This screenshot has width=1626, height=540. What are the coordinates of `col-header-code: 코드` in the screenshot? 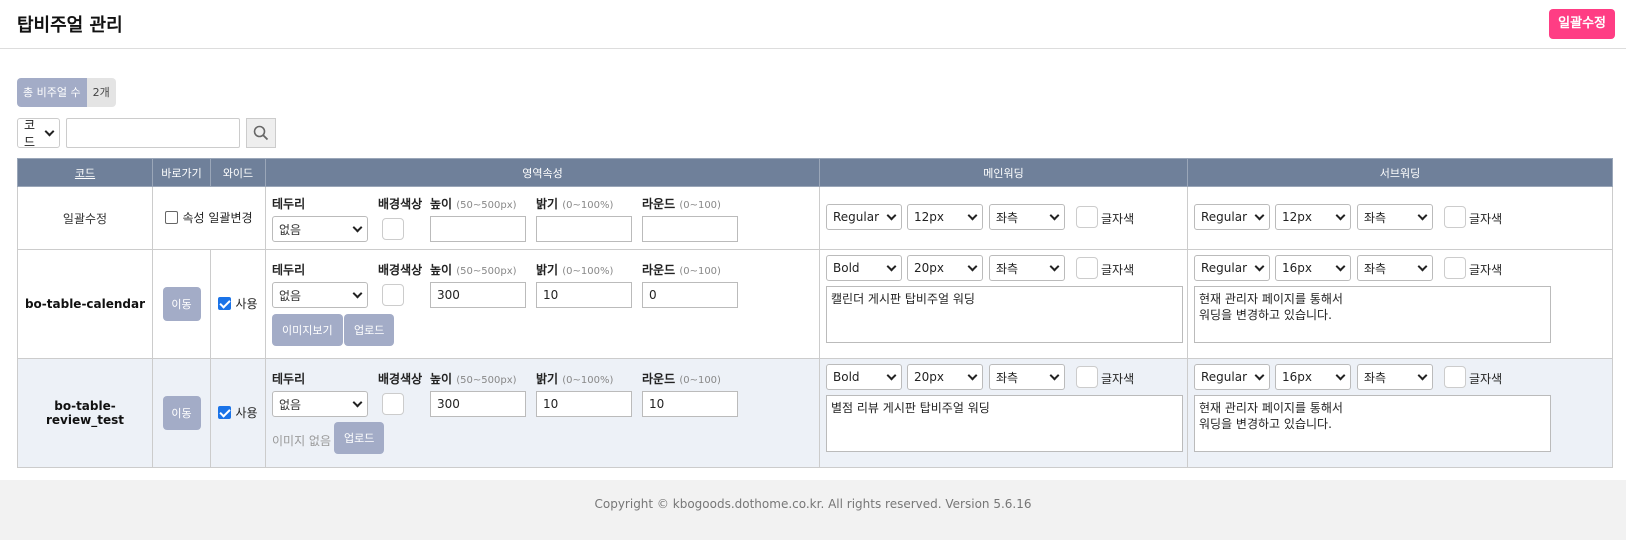 It's located at (85, 172).